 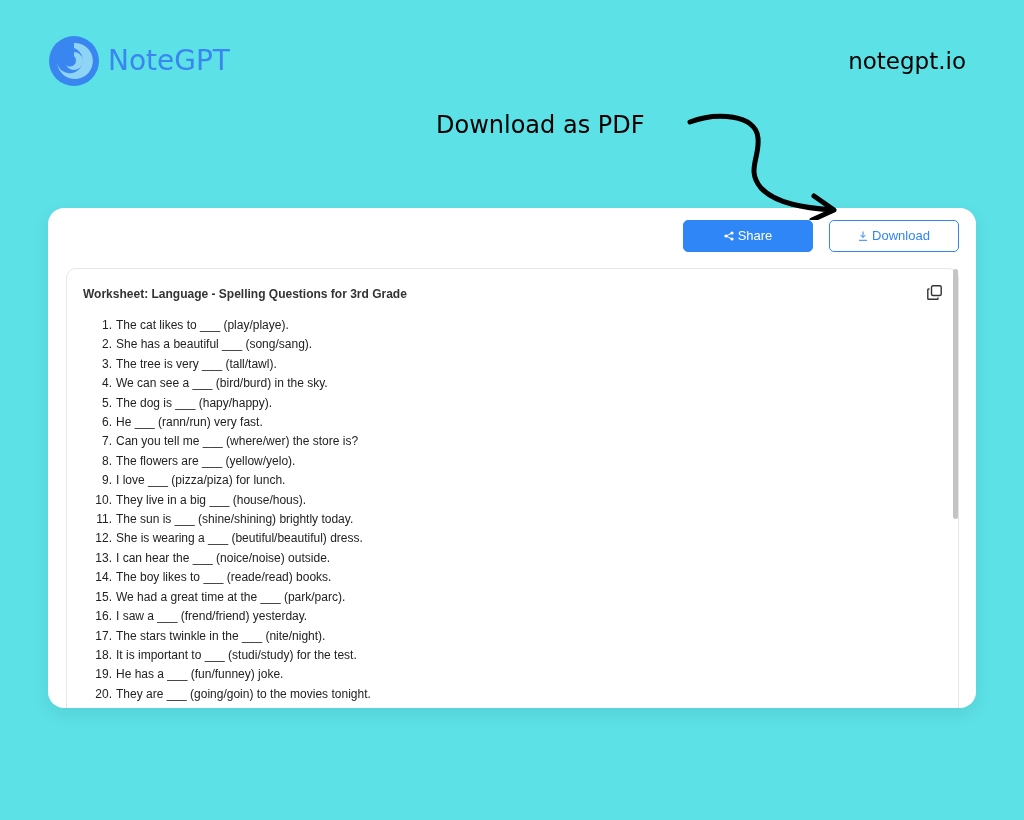 What do you see at coordinates (107, 461) in the screenshot?
I see `question-number: 8.` at bounding box center [107, 461].